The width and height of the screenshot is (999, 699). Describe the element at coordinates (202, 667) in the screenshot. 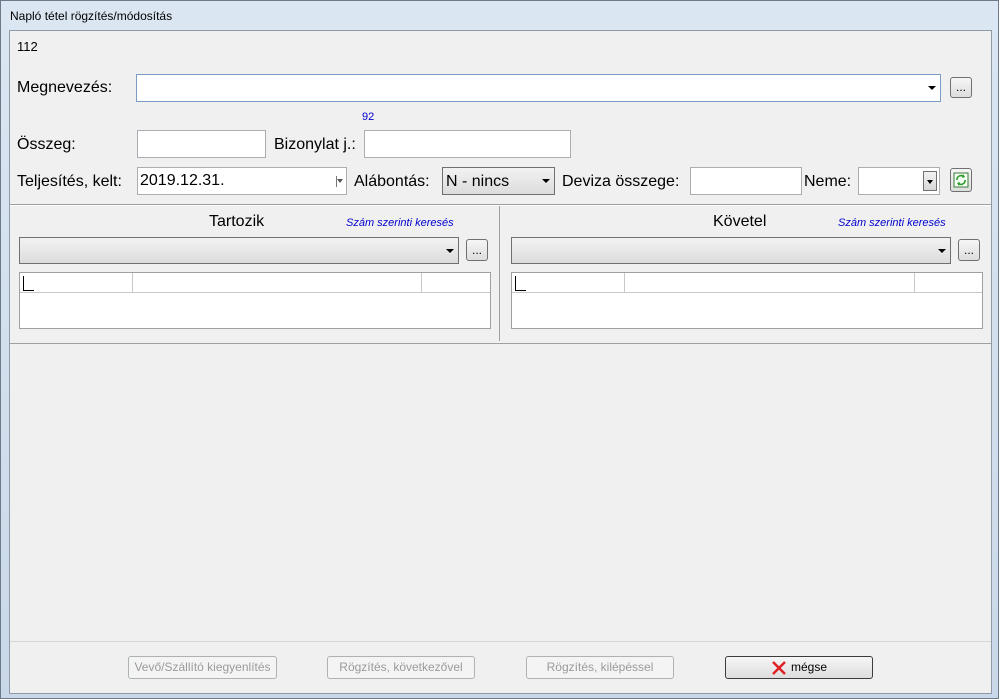

I see `vevo-szallito-button: Vevő/Szállító kiegyenlítés` at that location.